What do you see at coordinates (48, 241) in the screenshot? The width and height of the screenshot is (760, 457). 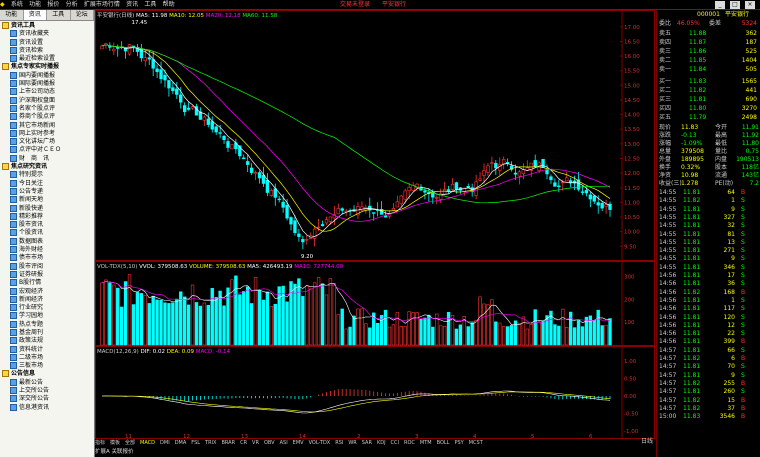 I see `sidebar-item: 数据图表` at bounding box center [48, 241].